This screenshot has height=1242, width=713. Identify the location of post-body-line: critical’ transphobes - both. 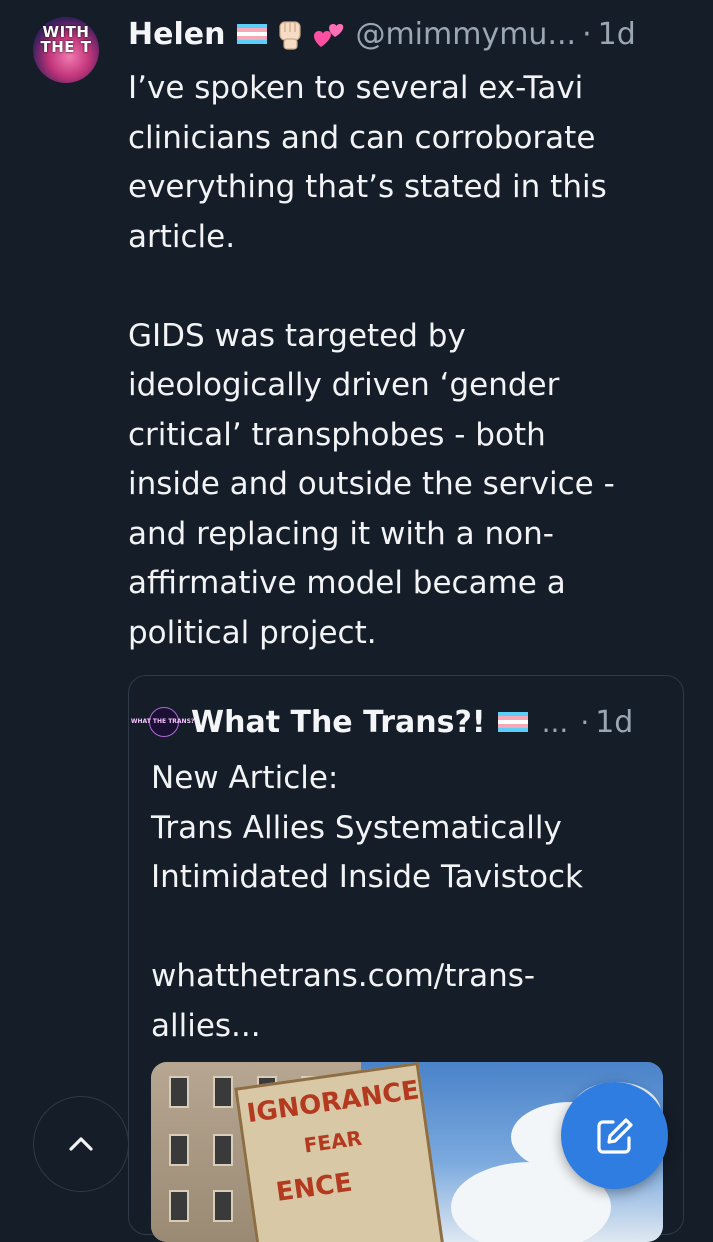
(337, 434).